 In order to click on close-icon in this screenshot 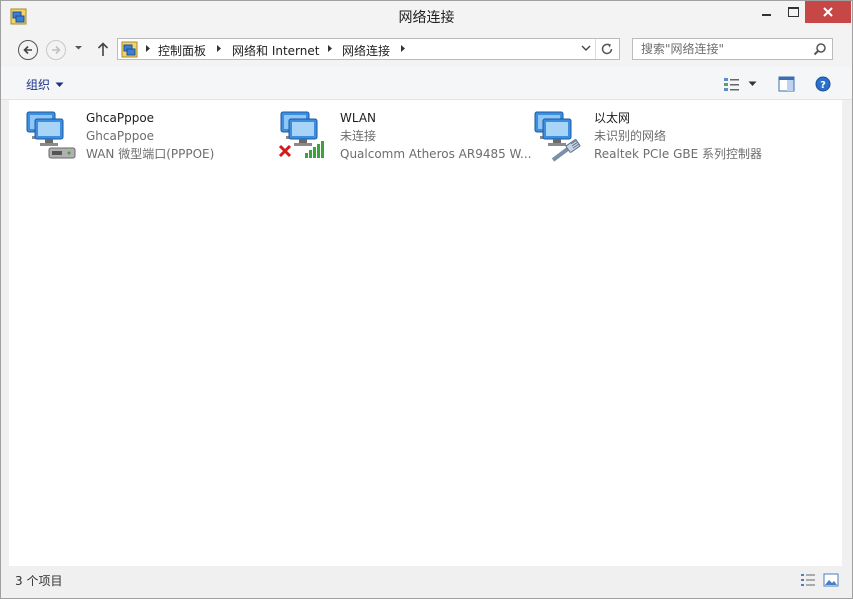, I will do `click(828, 12)`.